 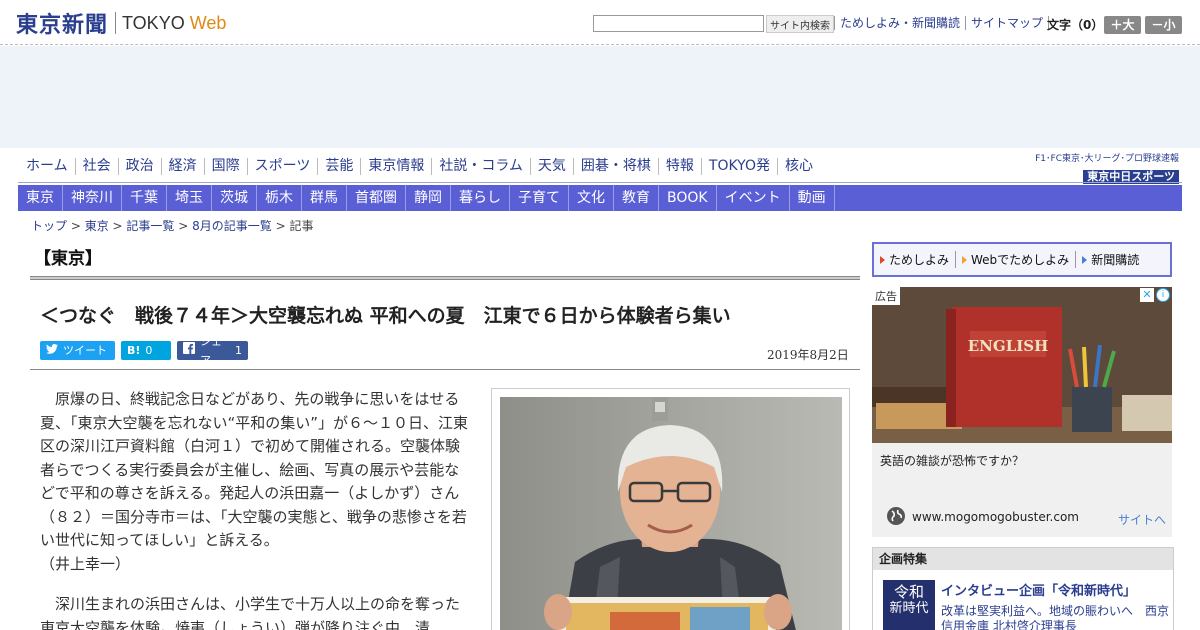 I want to click on nav2-item-kosodate: 子育て, so click(x=539, y=198).